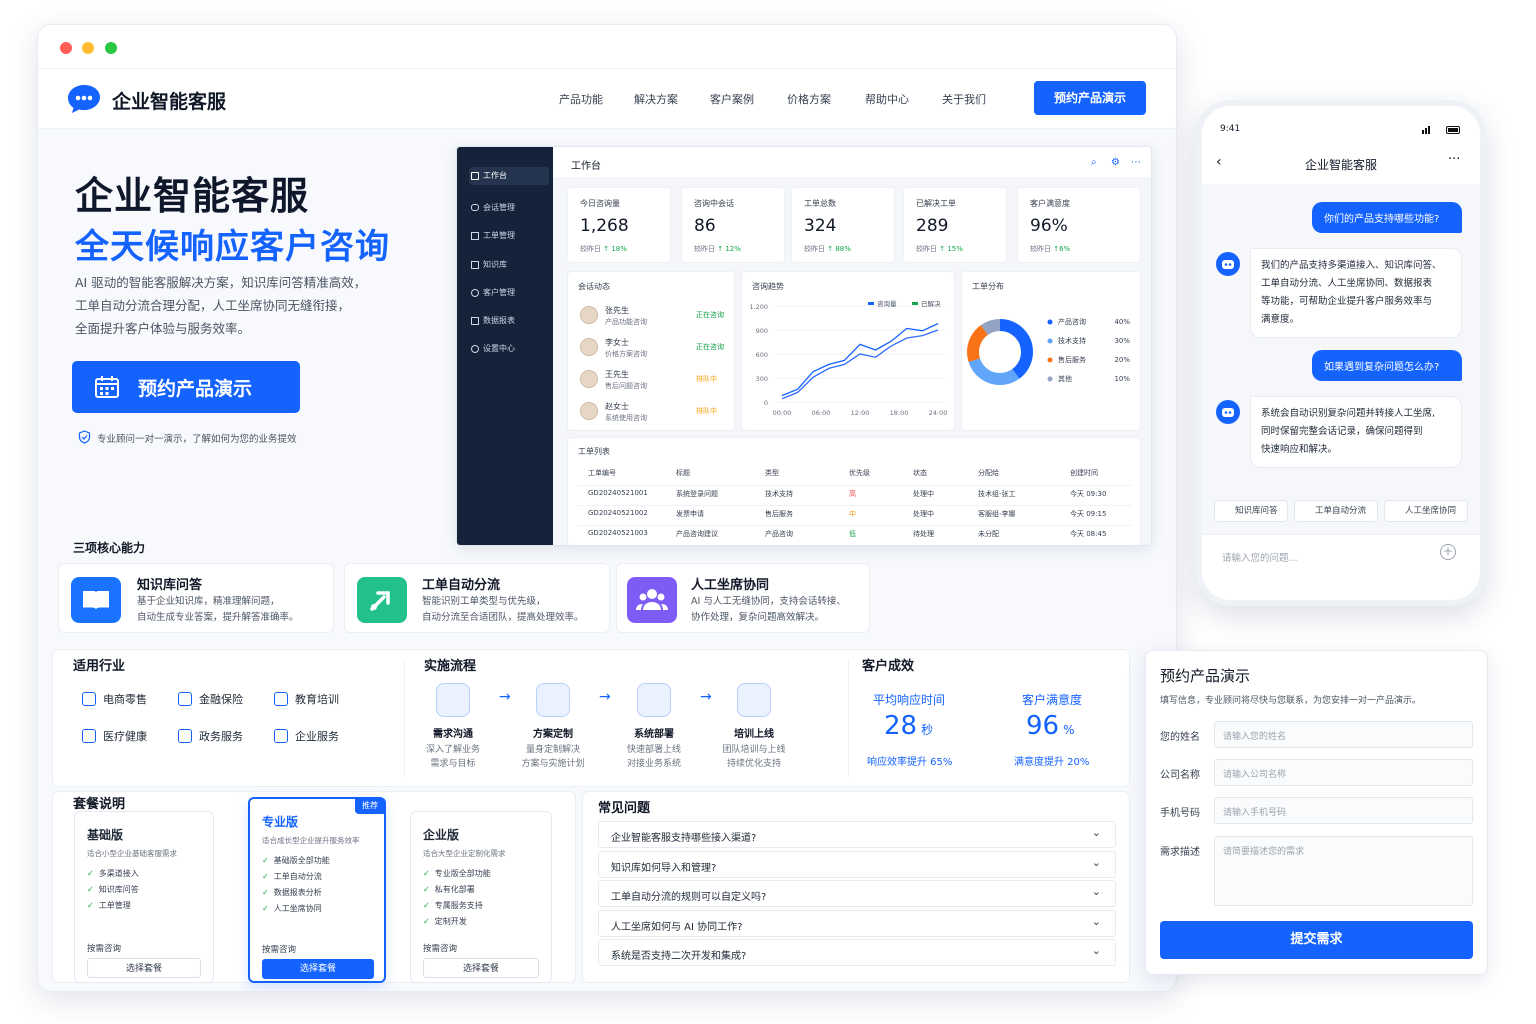  What do you see at coordinates (509, 293) in the screenshot?
I see `sidebar-item-customers: 客户管理` at bounding box center [509, 293].